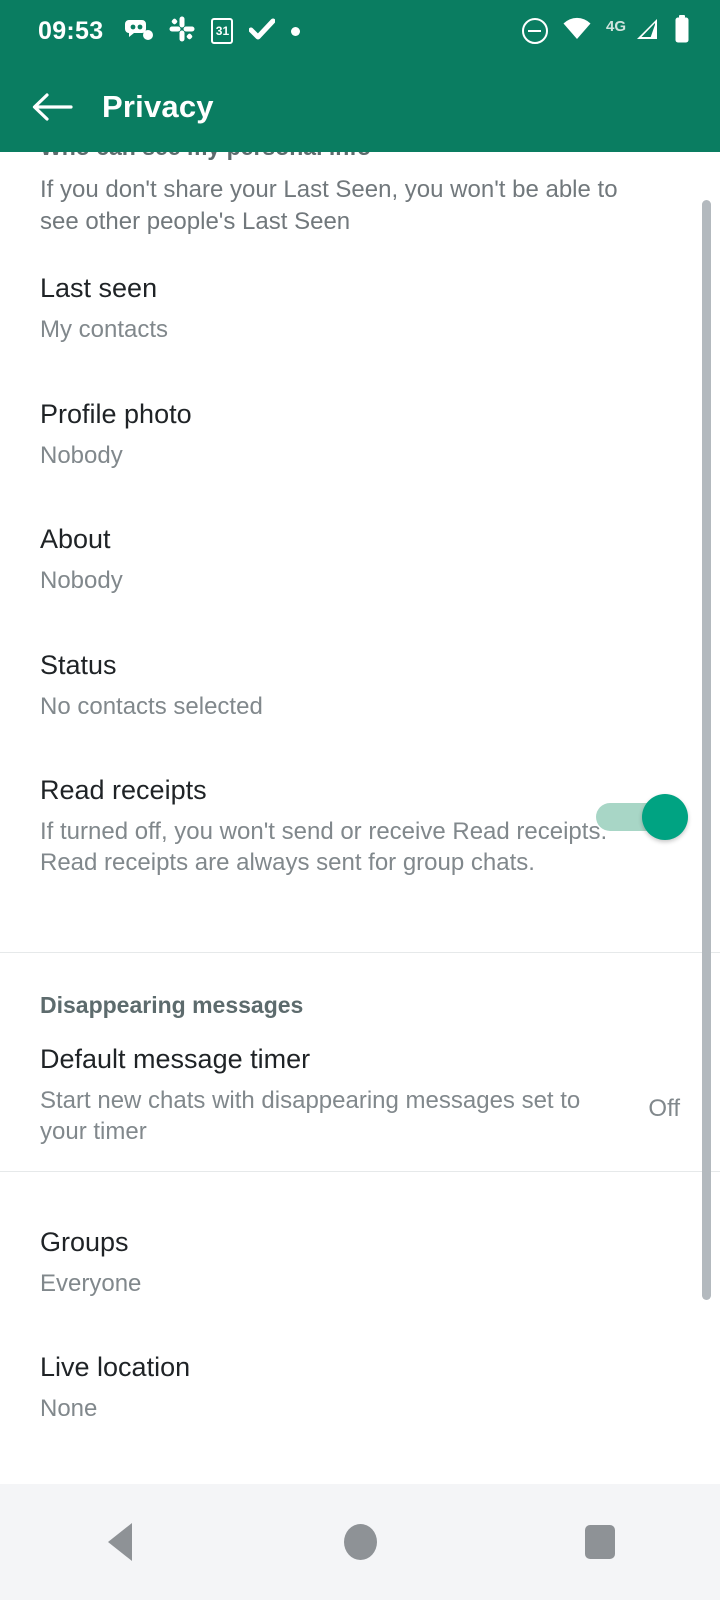 This screenshot has height=1600, width=720. What do you see at coordinates (360, 1388) in the screenshot?
I see `setting-row-live-location: Live location None` at bounding box center [360, 1388].